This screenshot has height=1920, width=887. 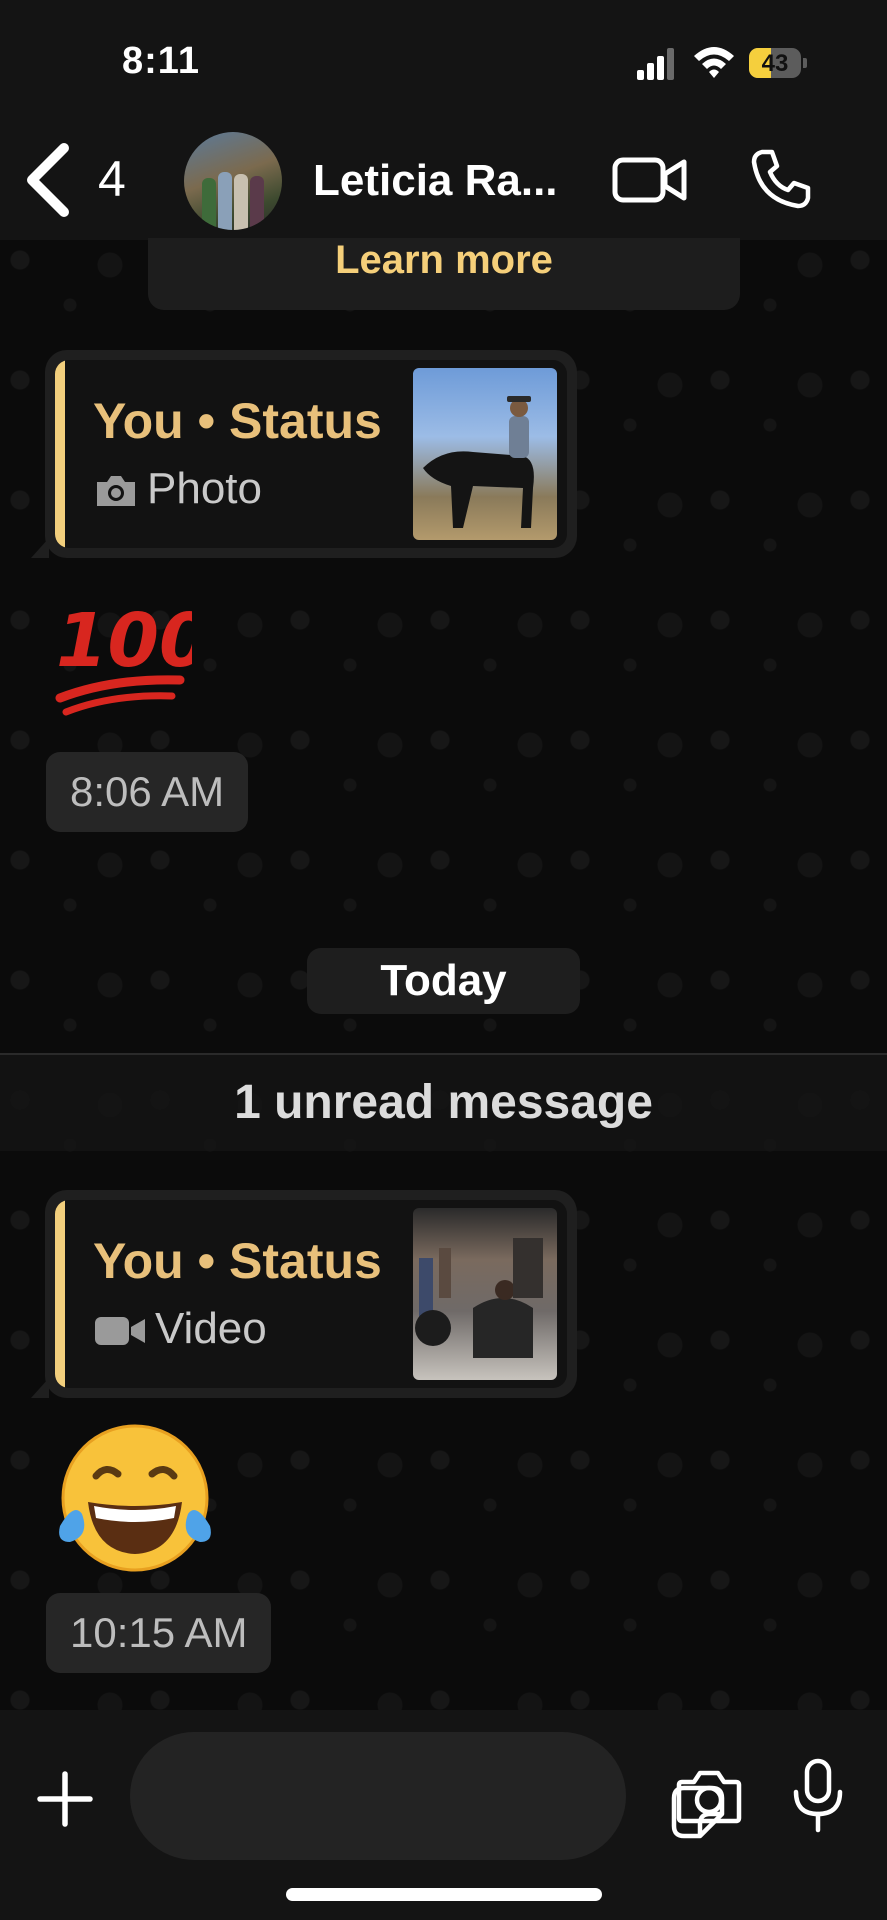 I want to click on hundred-points-emoji: 100, so click(x=131, y=652).